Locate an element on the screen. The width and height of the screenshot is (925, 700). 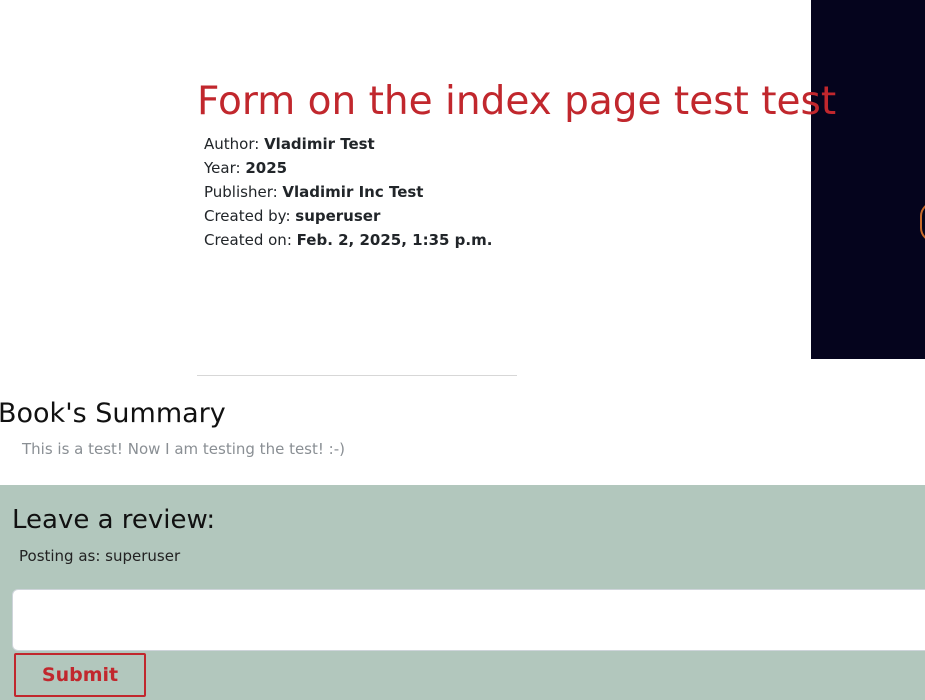
summary-heading: Book's Summary is located at coordinates (113, 413).